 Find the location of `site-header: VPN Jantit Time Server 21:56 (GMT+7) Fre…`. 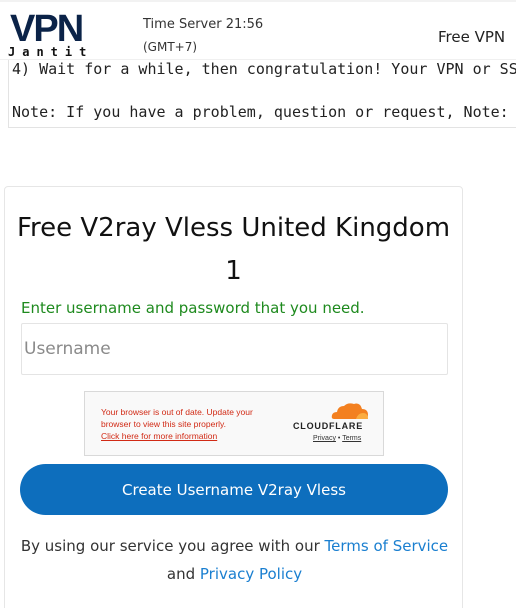

site-header: VPN Jantit Time Server 21:56 (GMT+7) Fre… is located at coordinates (258, 30).